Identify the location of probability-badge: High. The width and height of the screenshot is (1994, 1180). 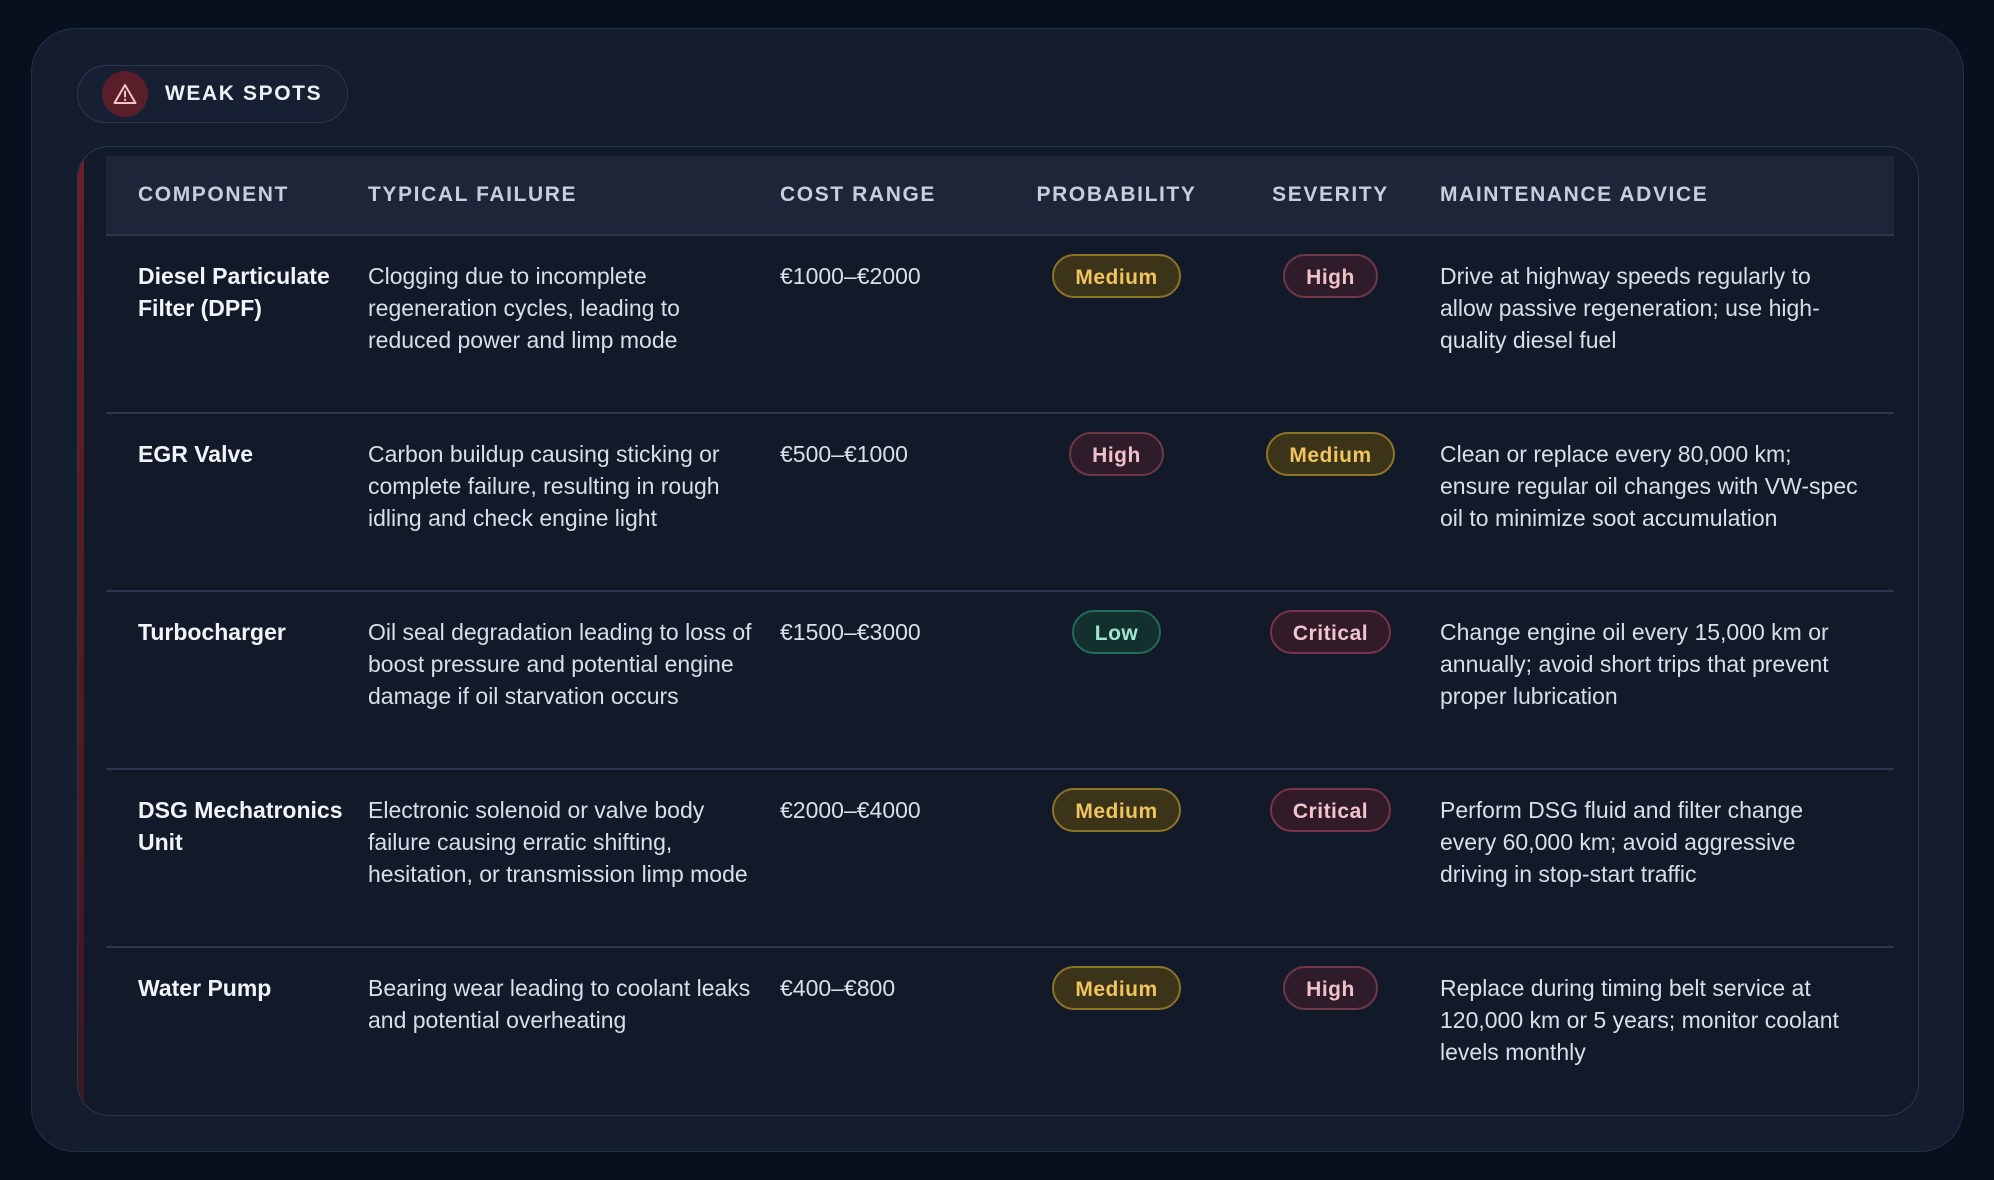
(1116, 454).